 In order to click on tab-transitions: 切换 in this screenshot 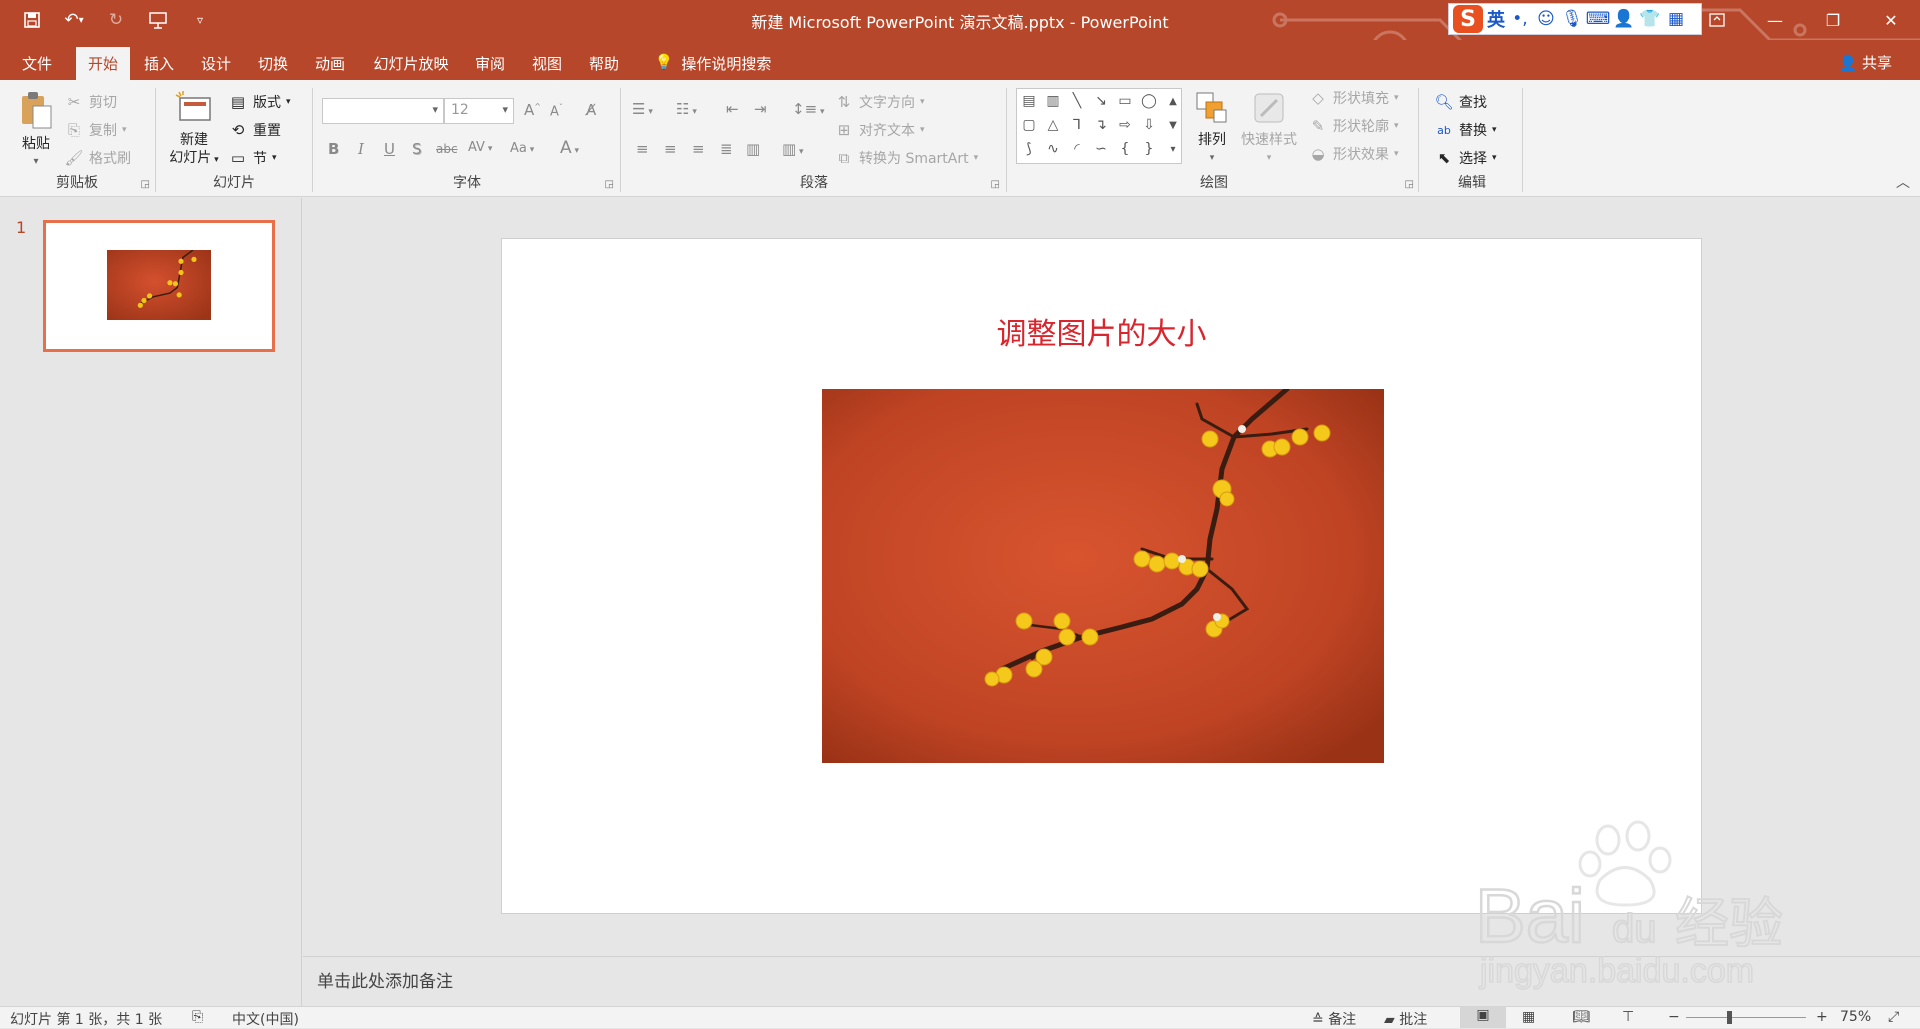, I will do `click(273, 63)`.